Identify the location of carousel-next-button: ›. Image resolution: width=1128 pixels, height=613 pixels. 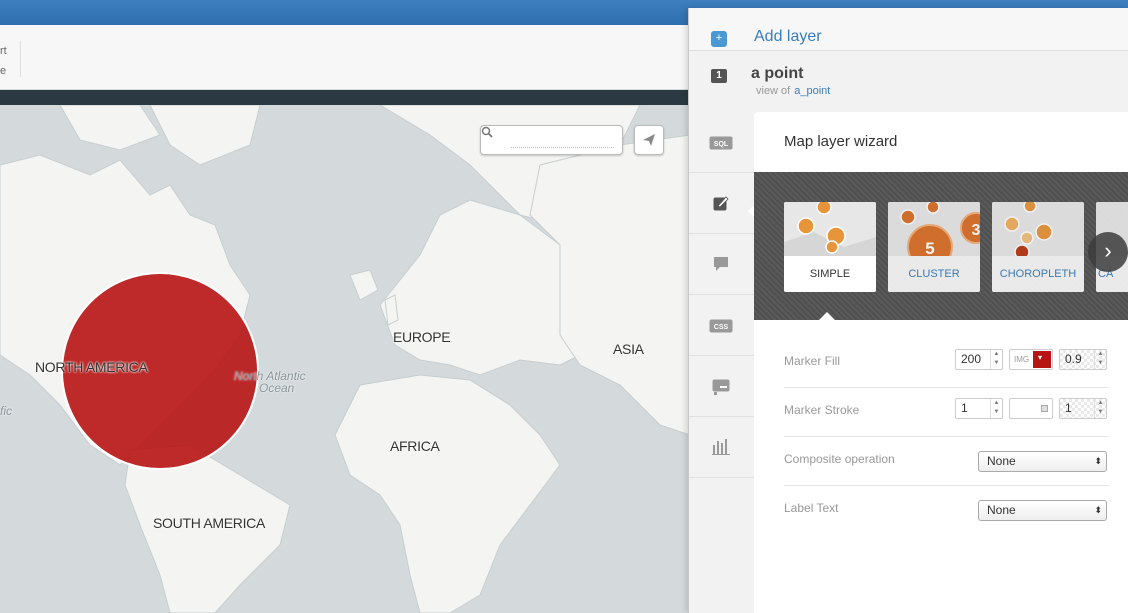
(1108, 252).